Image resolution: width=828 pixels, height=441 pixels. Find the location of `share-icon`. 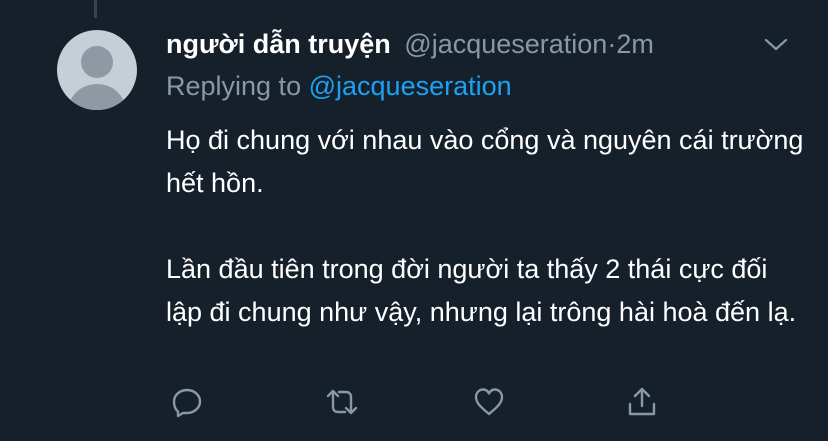

share-icon is located at coordinates (642, 401).